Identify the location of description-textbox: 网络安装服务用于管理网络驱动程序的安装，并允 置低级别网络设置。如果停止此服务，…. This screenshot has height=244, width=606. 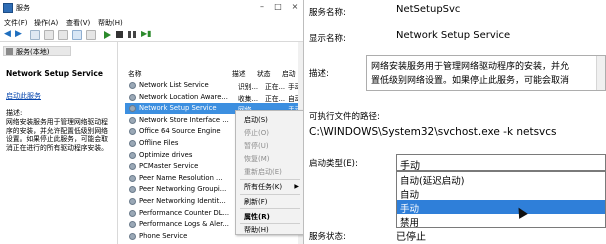
(486, 73).